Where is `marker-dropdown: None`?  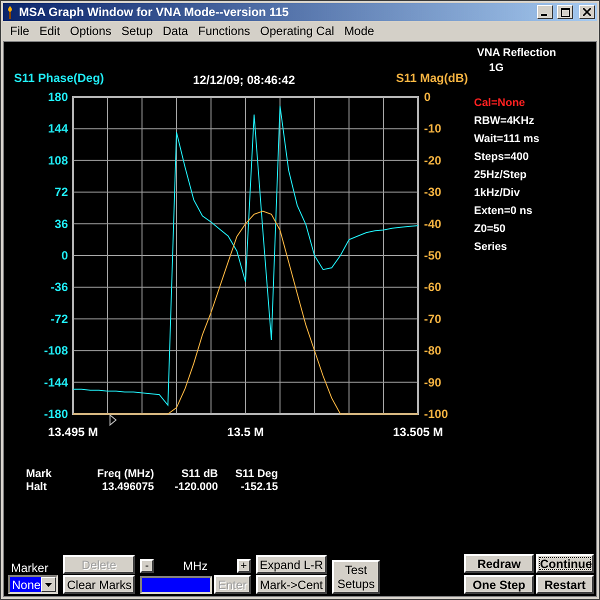
marker-dropdown: None is located at coordinates (33, 584).